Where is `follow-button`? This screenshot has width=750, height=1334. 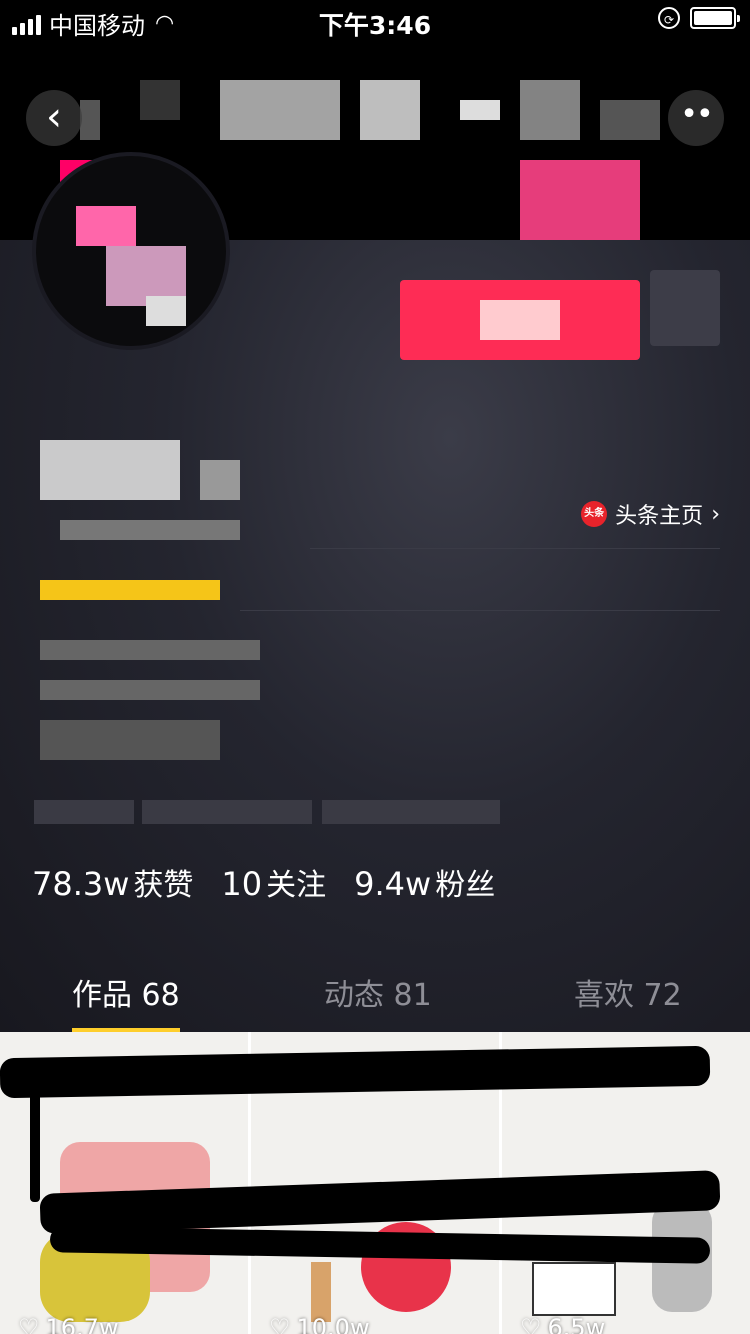 follow-button is located at coordinates (520, 320).